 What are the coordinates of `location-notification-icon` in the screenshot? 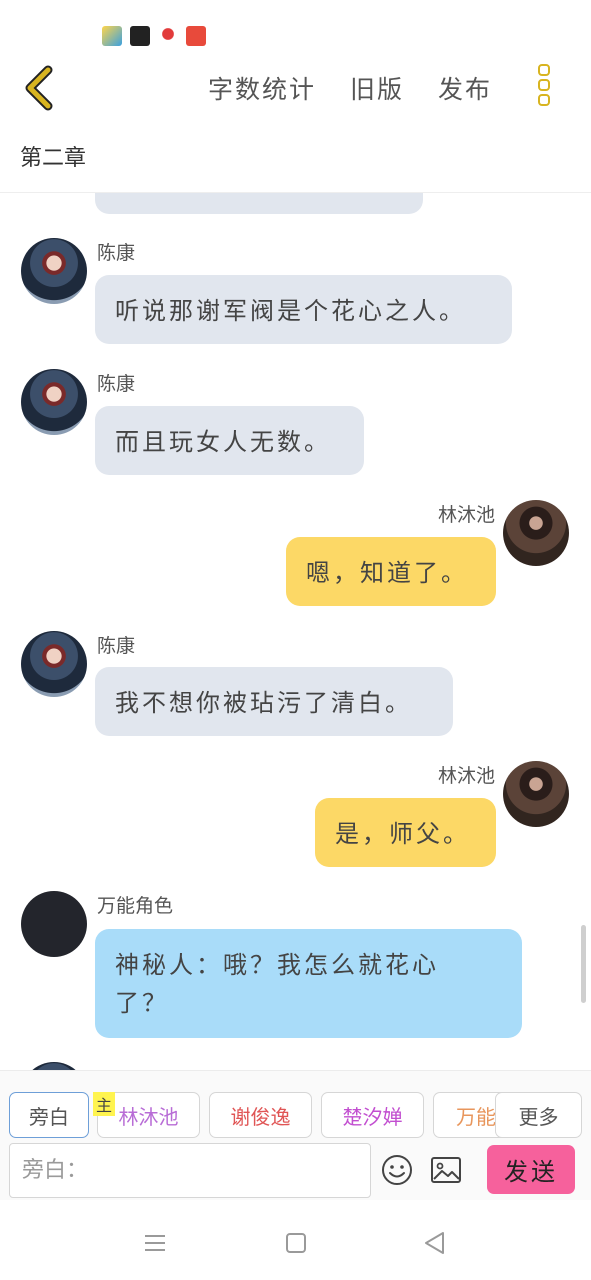 It's located at (168, 36).